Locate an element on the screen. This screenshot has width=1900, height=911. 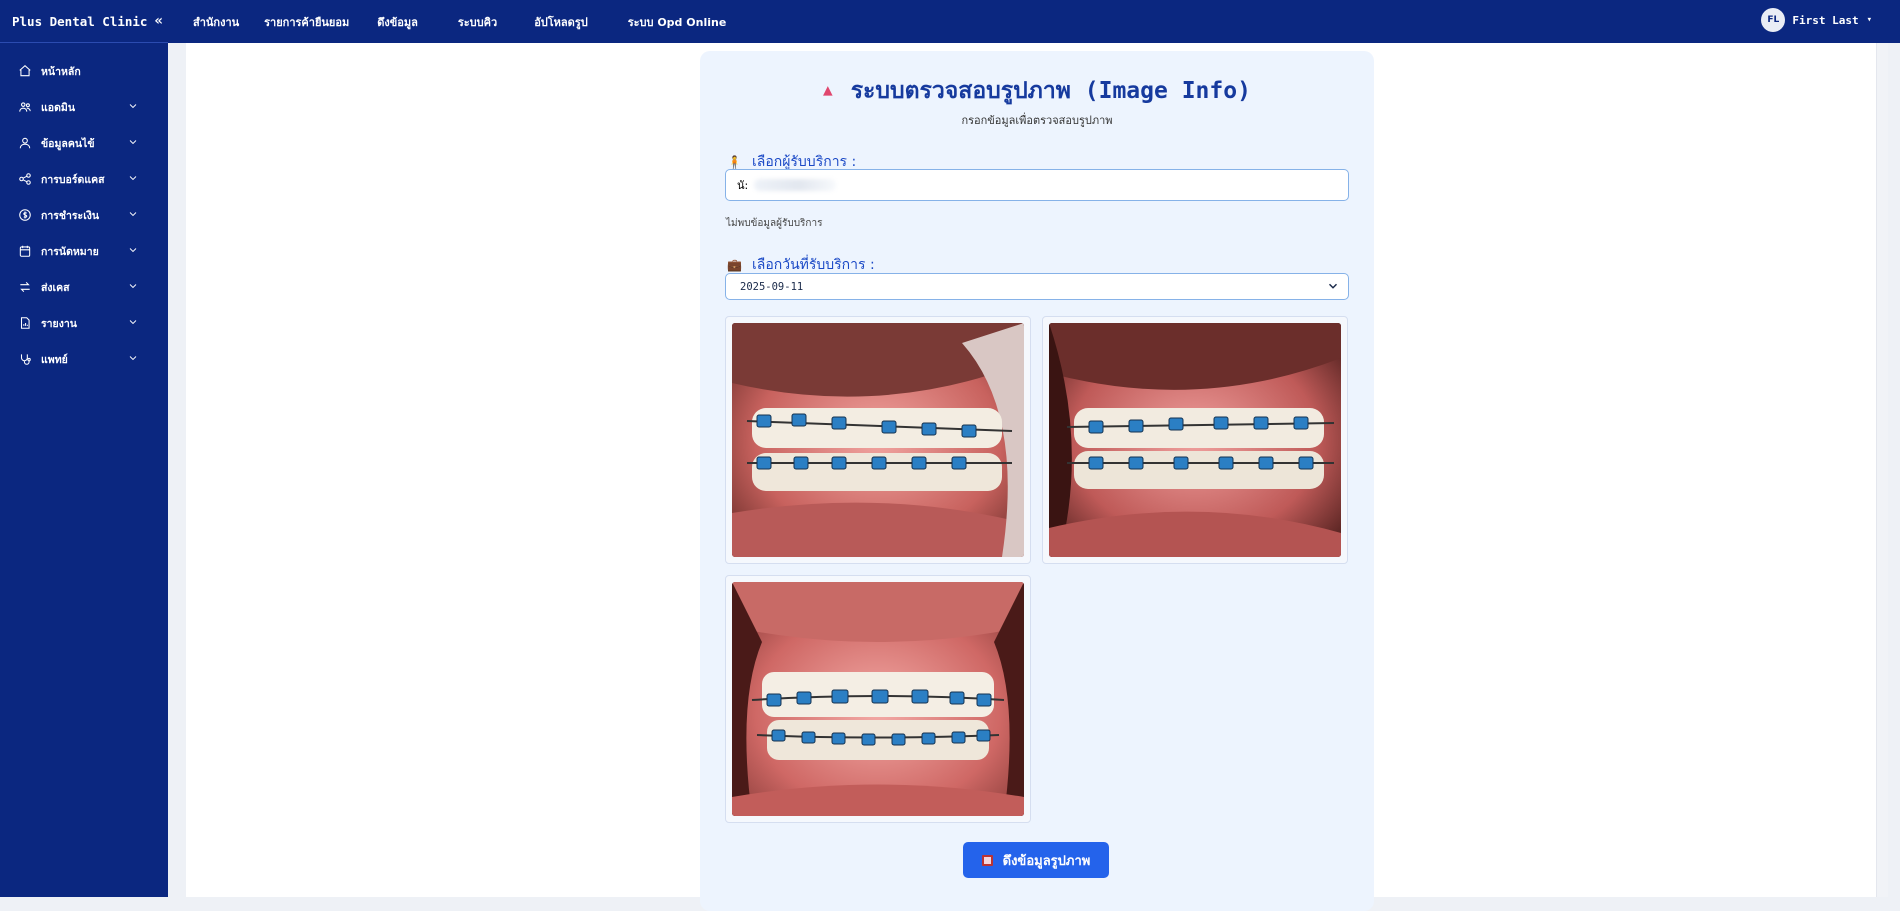
user-menu: FL First Last ▾ is located at coordinates (1816, 20).